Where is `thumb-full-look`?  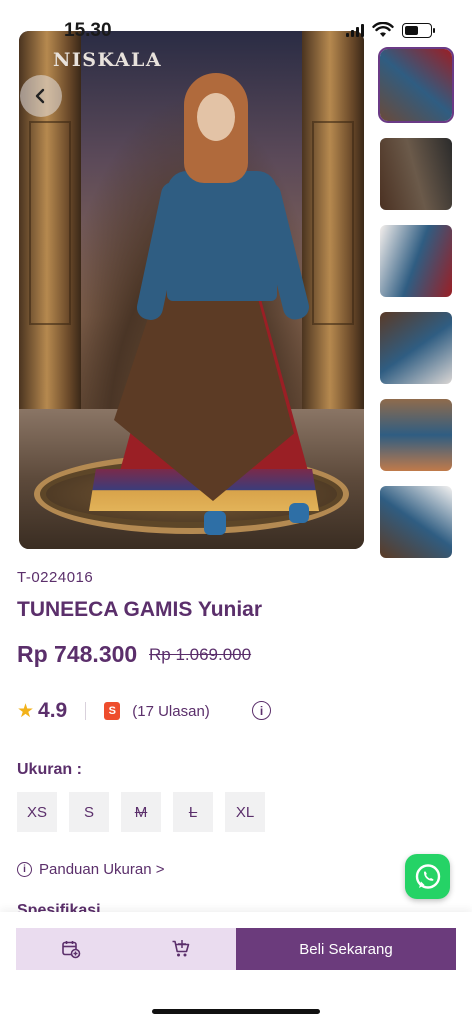
thumb-full-look is located at coordinates (416, 85).